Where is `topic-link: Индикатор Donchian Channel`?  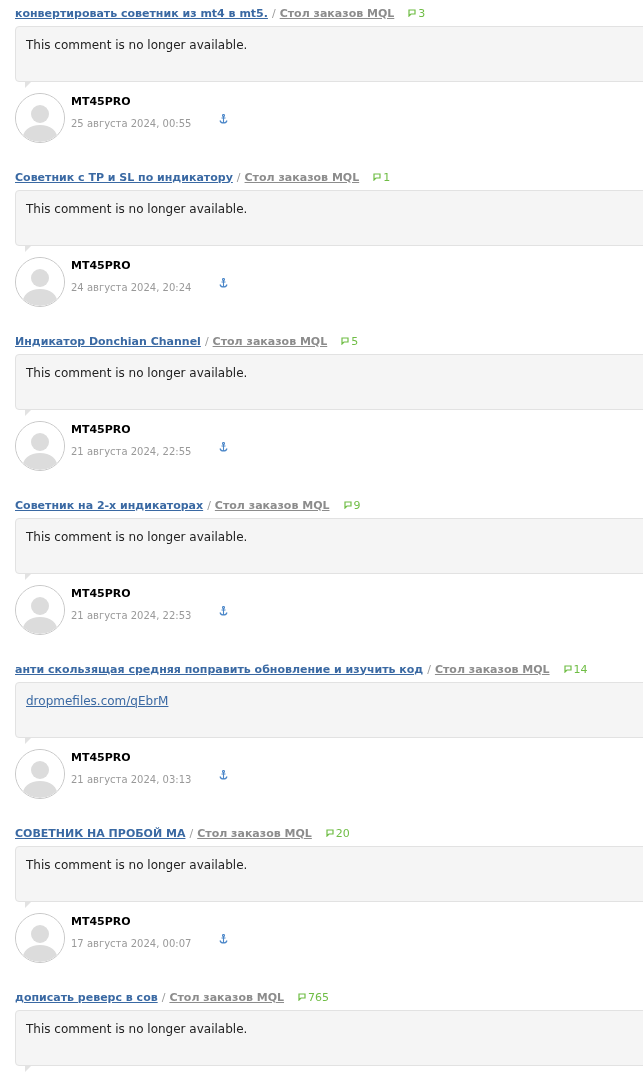 topic-link: Индикатор Donchian Channel is located at coordinates (108, 341).